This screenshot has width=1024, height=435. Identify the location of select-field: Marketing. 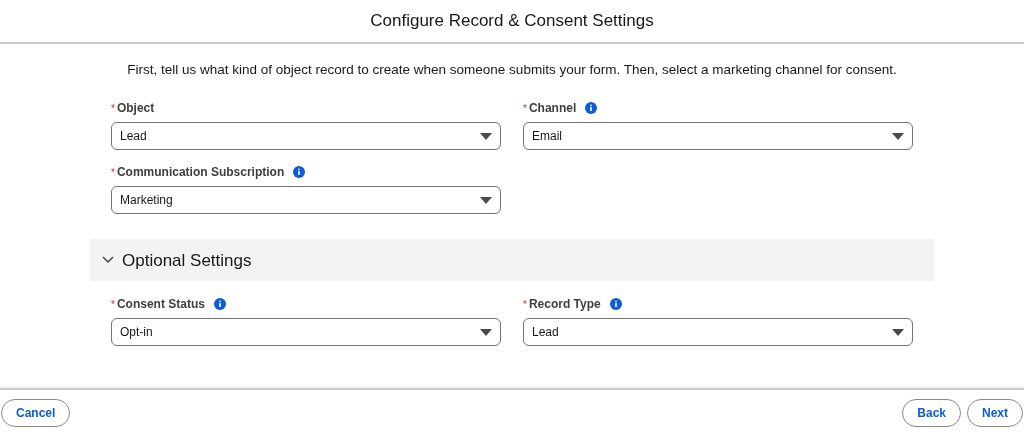
(306, 200).